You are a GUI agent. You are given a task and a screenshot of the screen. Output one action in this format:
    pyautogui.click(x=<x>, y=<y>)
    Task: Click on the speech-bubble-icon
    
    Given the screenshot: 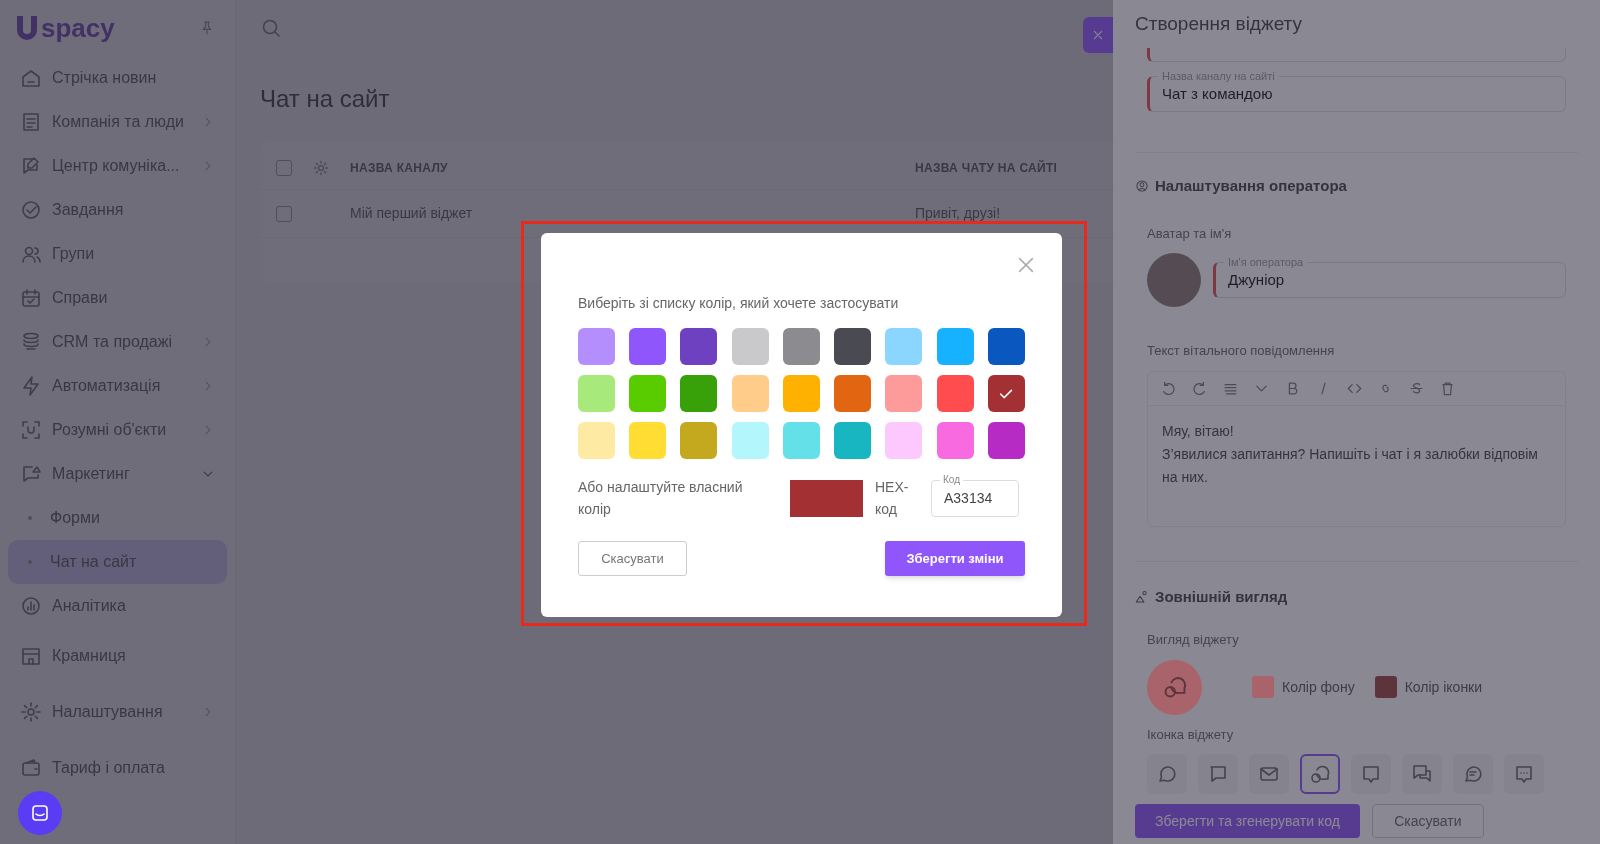 What is the action you would take?
    pyautogui.click(x=1167, y=774)
    